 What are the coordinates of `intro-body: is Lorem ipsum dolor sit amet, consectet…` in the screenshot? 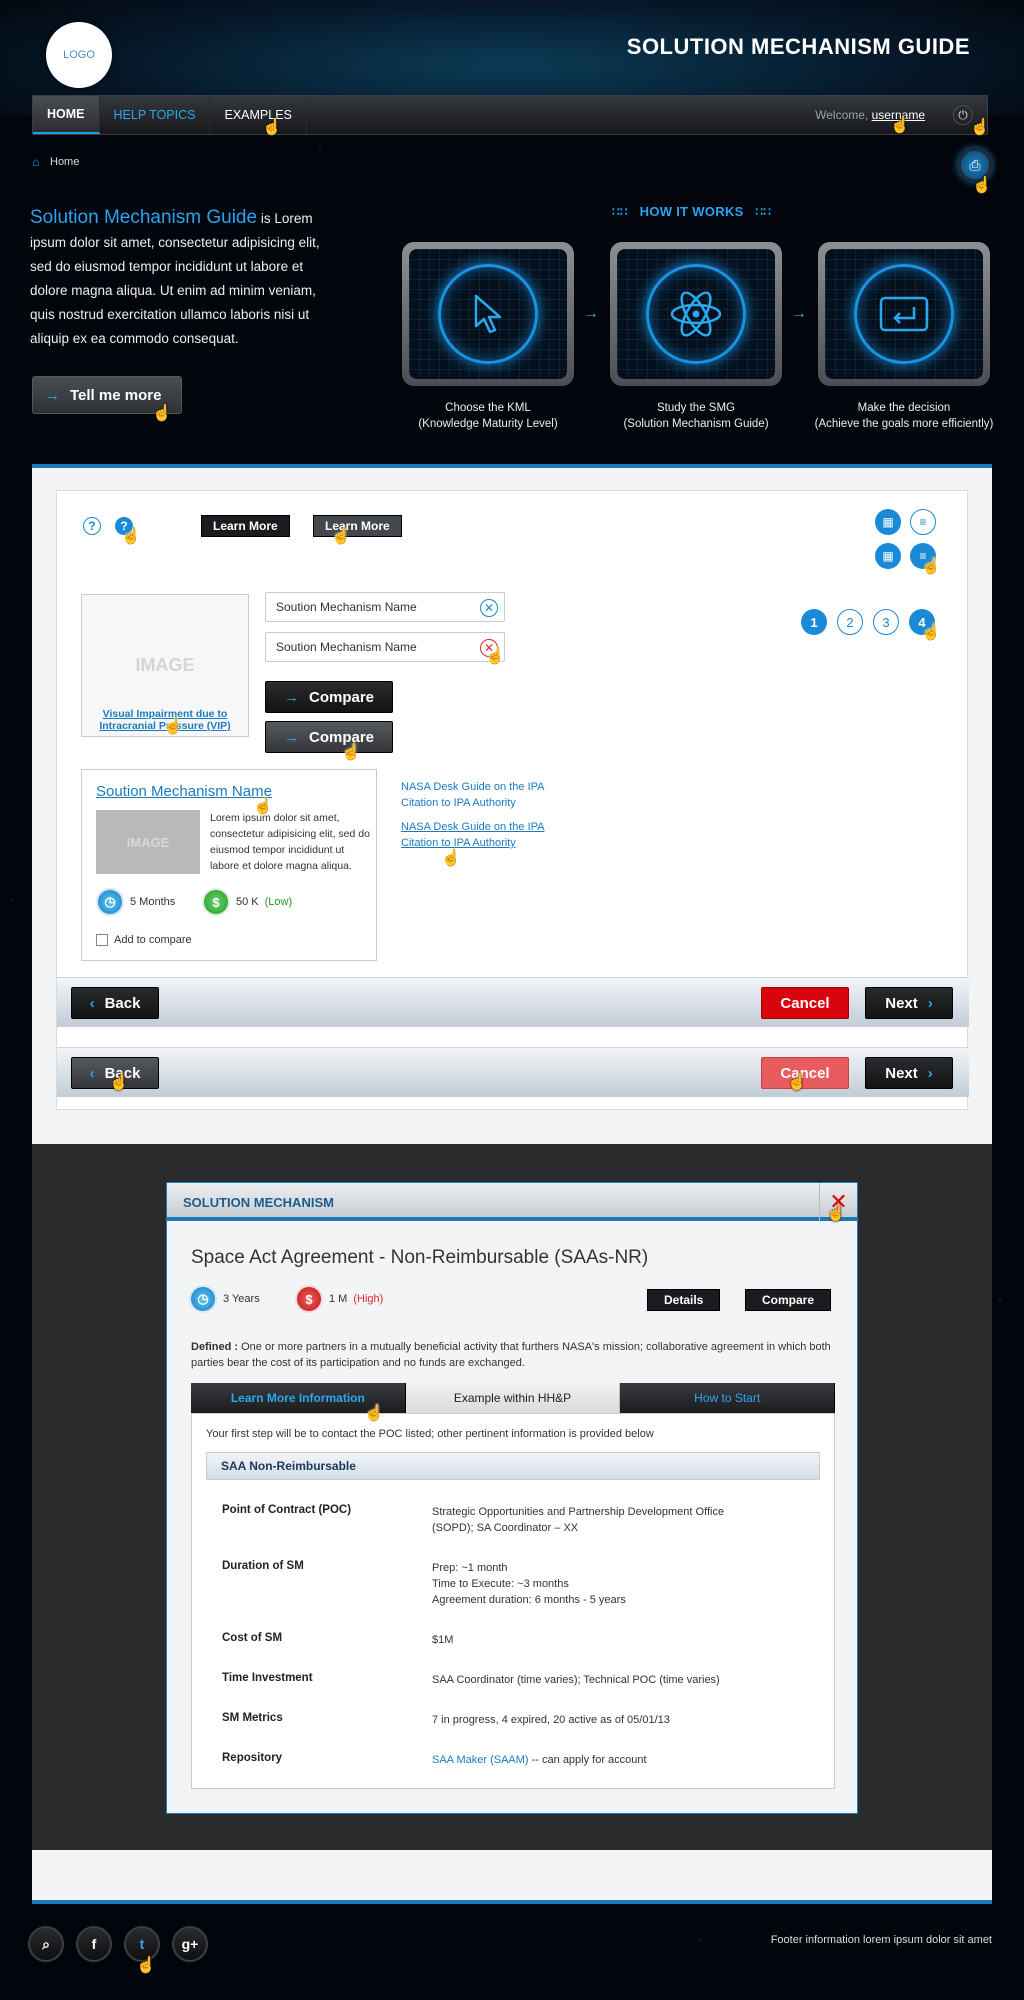 It's located at (175, 278).